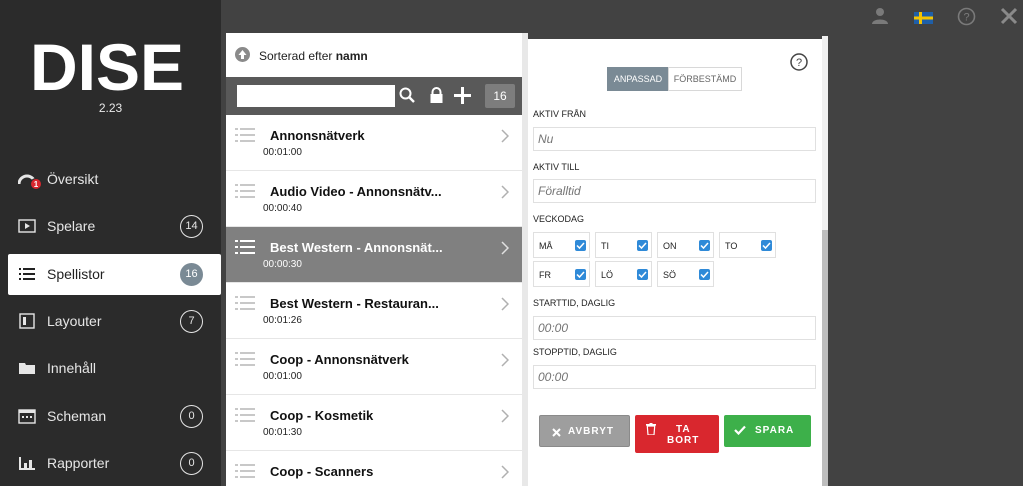 This screenshot has width=1023, height=486. Describe the element at coordinates (556, 167) in the screenshot. I see `active-to-label: AKTIV TILL` at that location.